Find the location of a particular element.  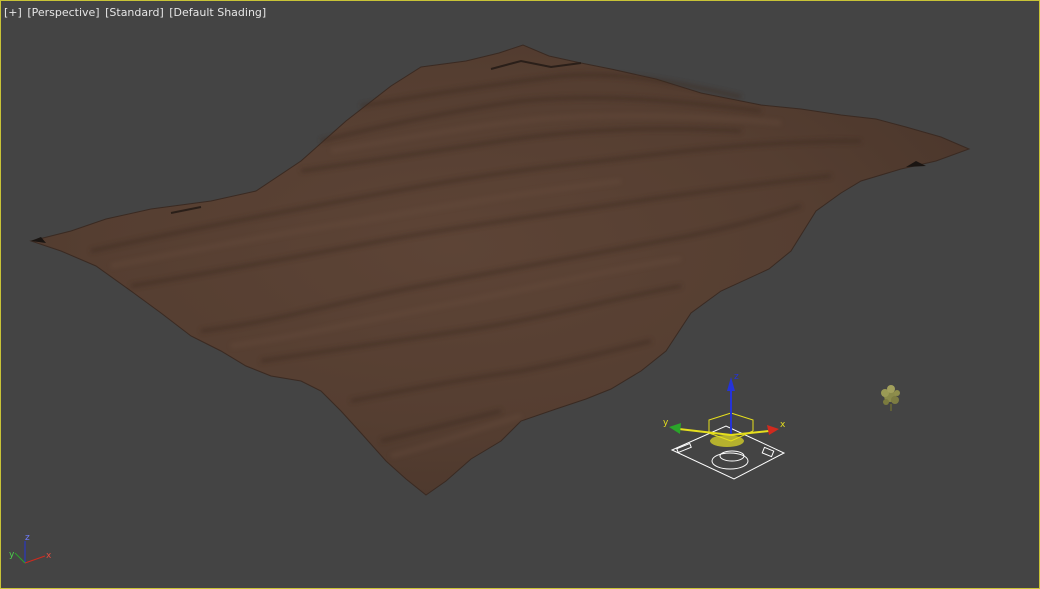

gizmo-y-axis is located at coordinates (705, 432).